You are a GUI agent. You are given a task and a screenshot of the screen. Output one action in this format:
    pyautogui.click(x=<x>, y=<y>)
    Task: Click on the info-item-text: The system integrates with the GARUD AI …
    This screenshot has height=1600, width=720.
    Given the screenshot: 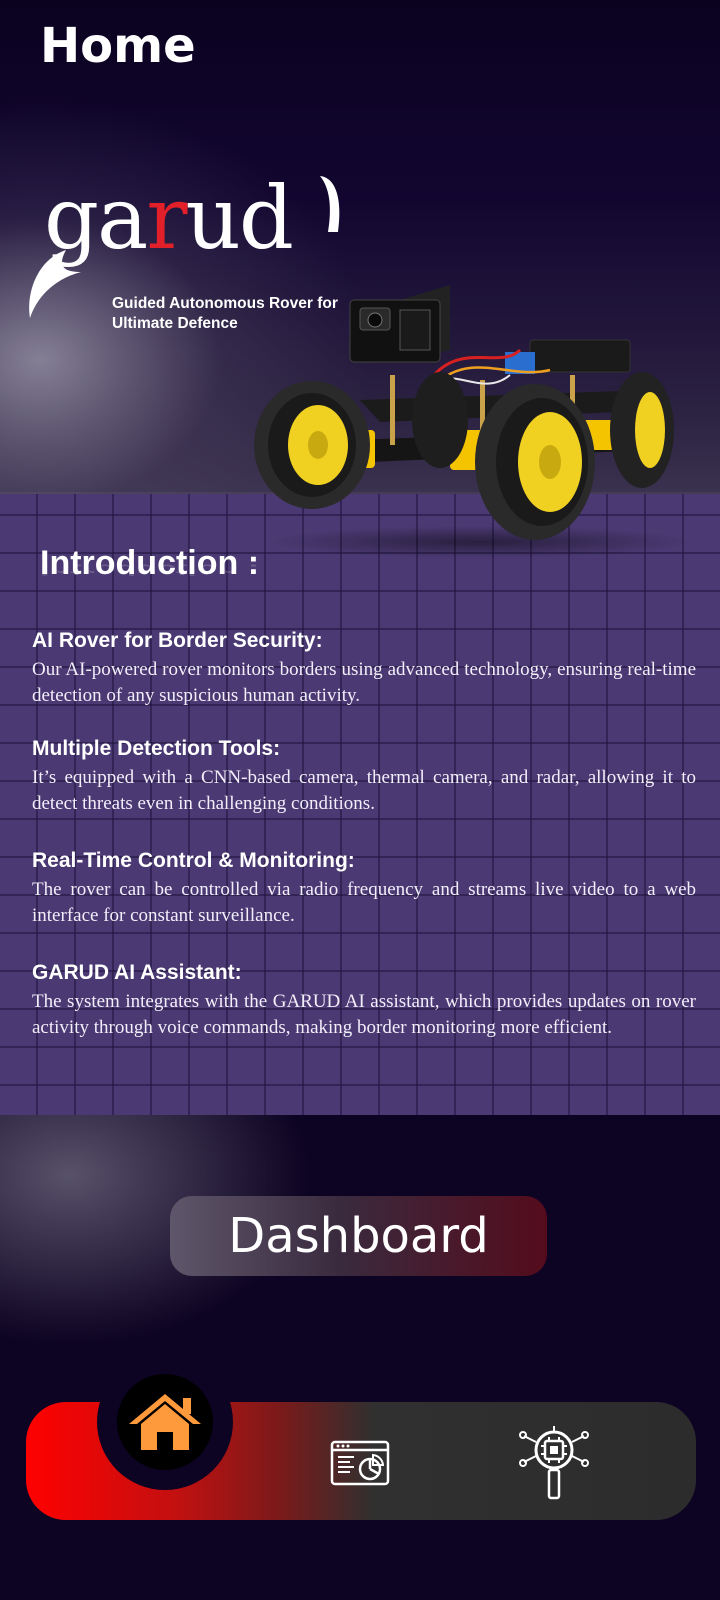 What is the action you would take?
    pyautogui.click(x=364, y=1014)
    